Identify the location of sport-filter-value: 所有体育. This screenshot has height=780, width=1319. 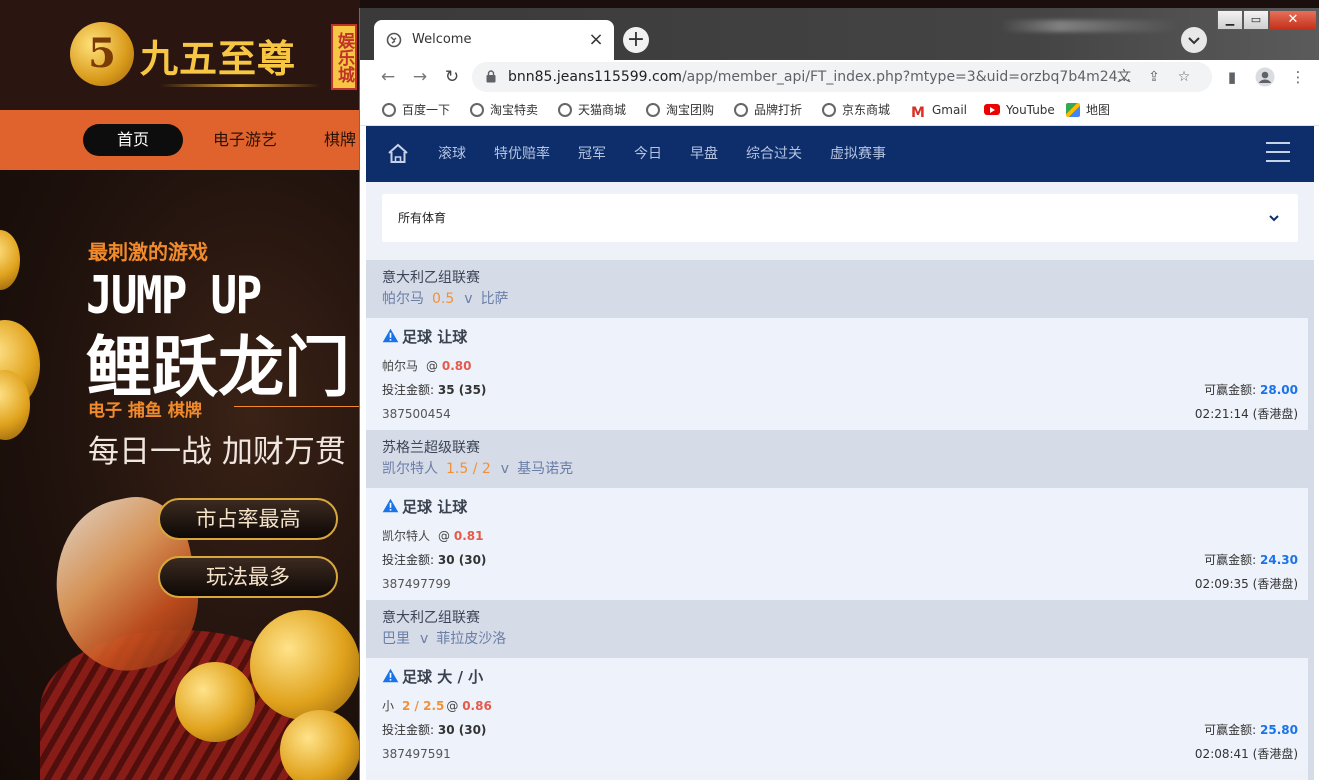
(422, 218).